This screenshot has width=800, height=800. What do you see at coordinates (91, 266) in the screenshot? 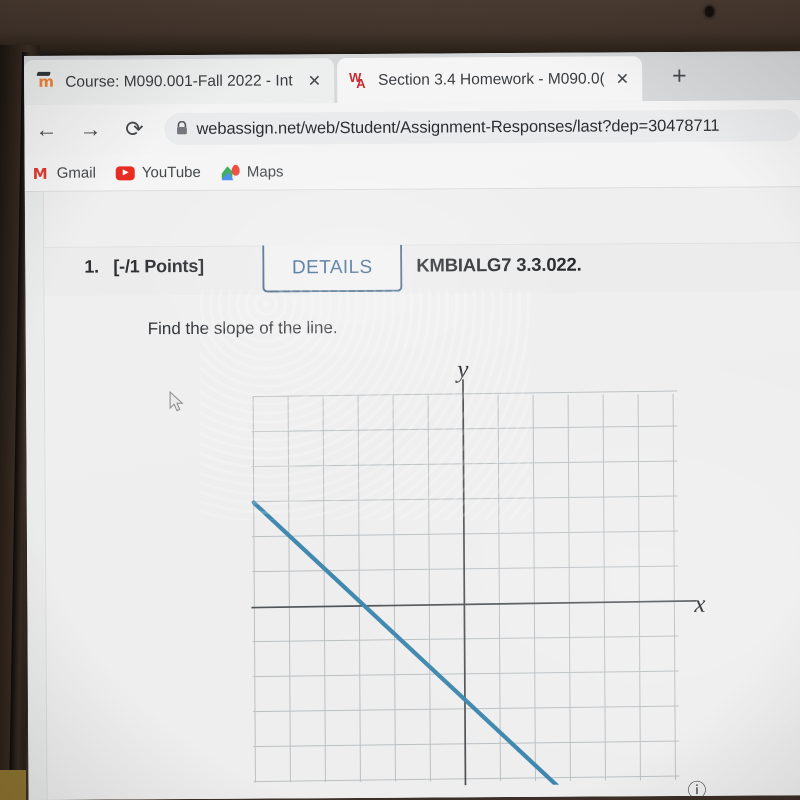
I see `question-number: 1.` at bounding box center [91, 266].